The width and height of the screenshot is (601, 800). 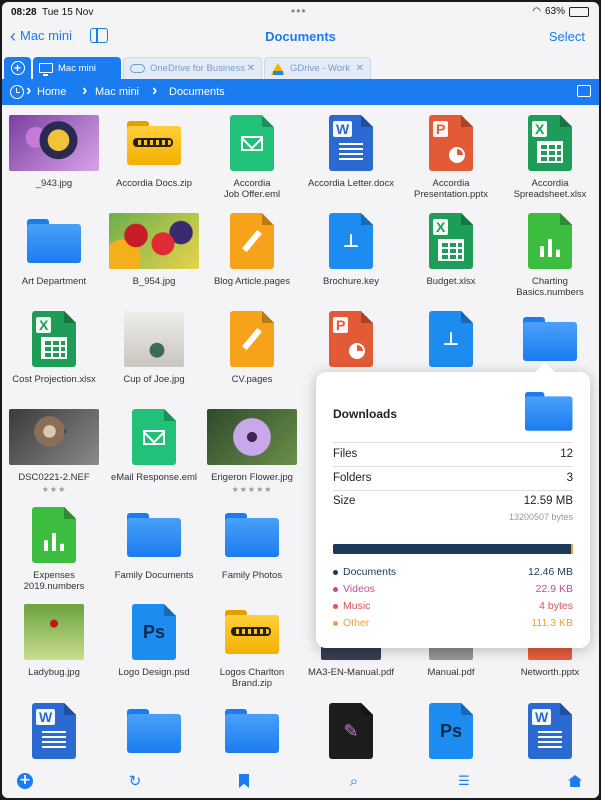 I want to click on breadcrumb-documents: Documents, so click(x=197, y=92).